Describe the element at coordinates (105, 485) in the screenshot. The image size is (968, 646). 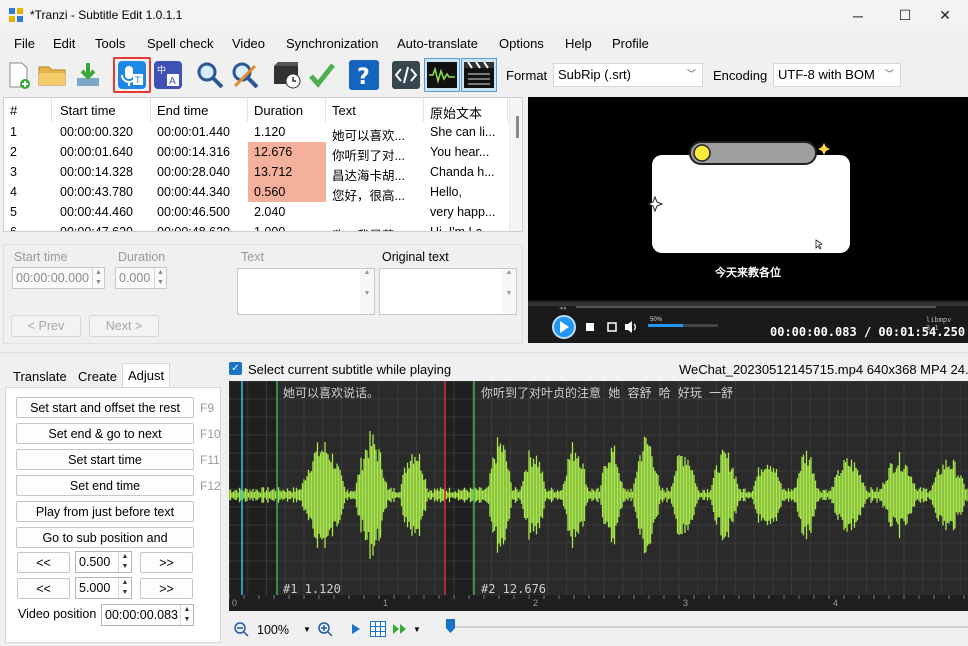
I see `adjust-button-4: Set end time` at that location.